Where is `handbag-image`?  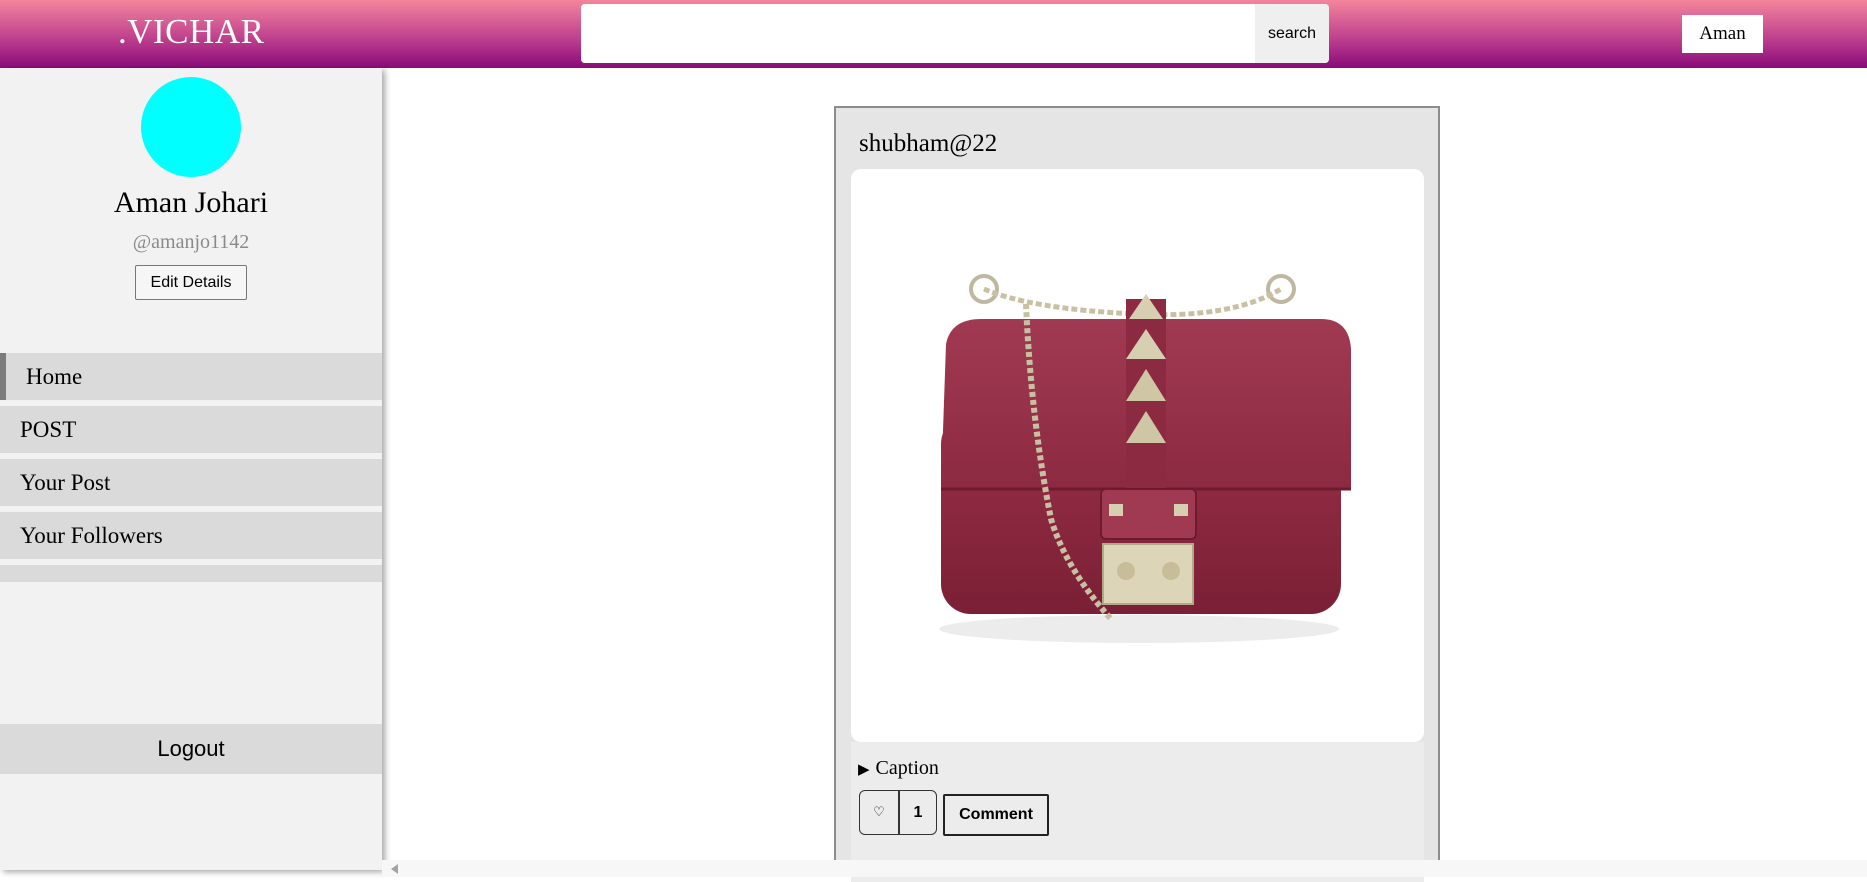
handbag-image is located at coordinates (1145, 458).